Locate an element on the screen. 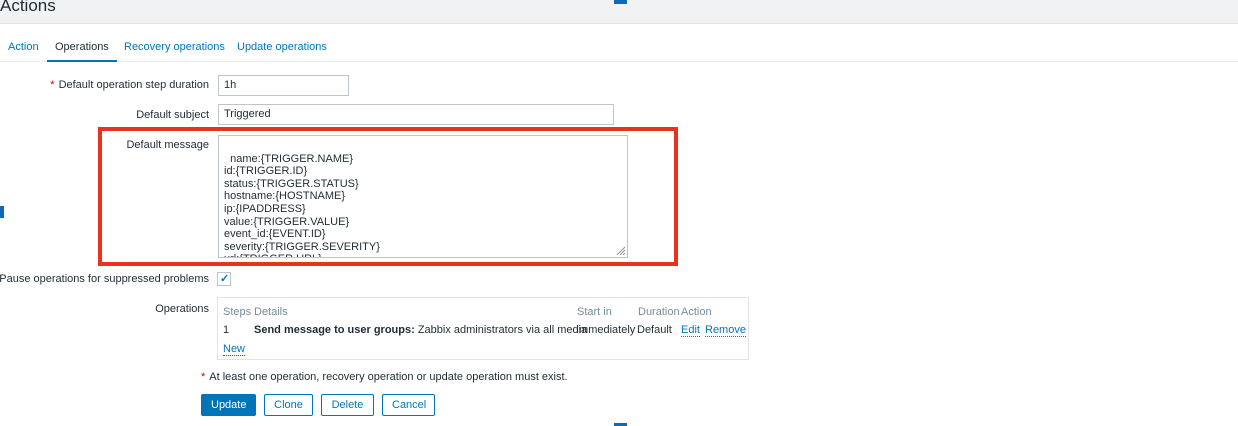 Image resolution: width=1238 pixels, height=426 pixels. subject-label: Default subject is located at coordinates (172, 115).